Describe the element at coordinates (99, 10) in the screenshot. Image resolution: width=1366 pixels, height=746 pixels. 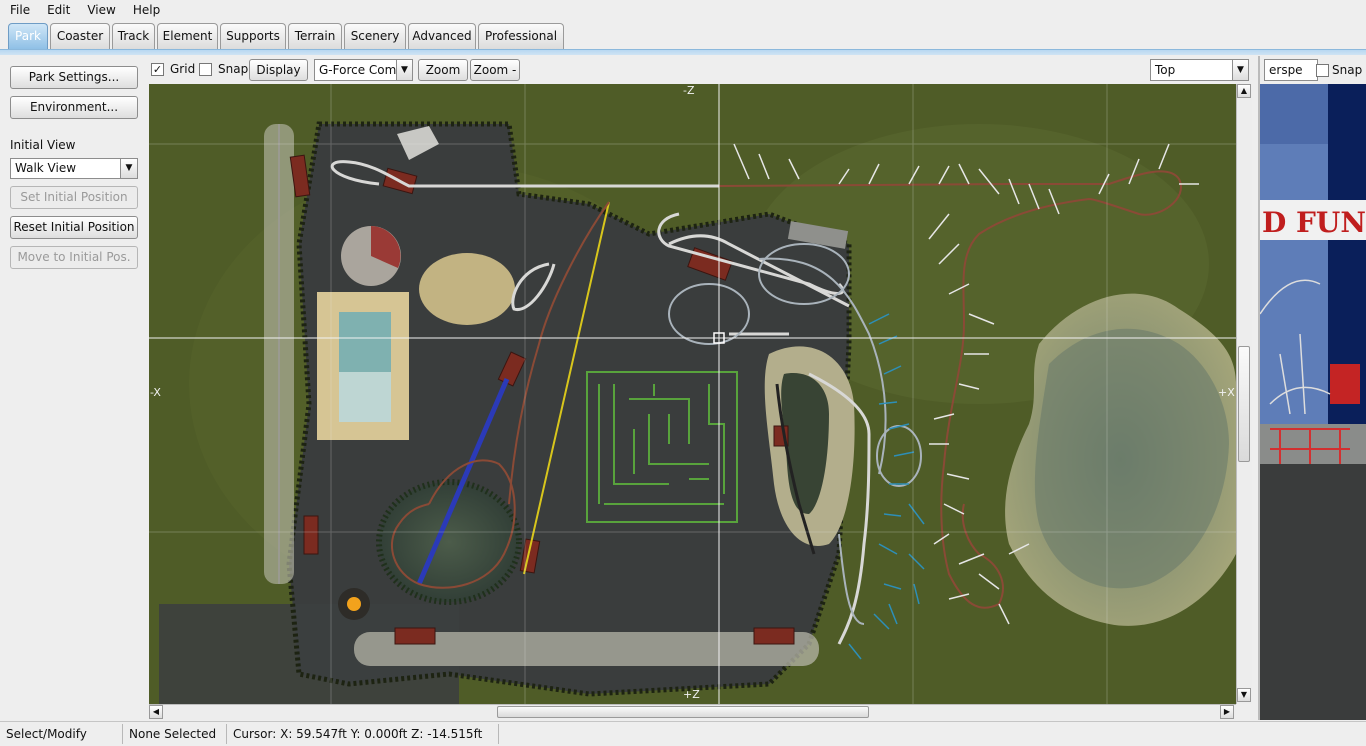
I see `menu-view: View` at that location.